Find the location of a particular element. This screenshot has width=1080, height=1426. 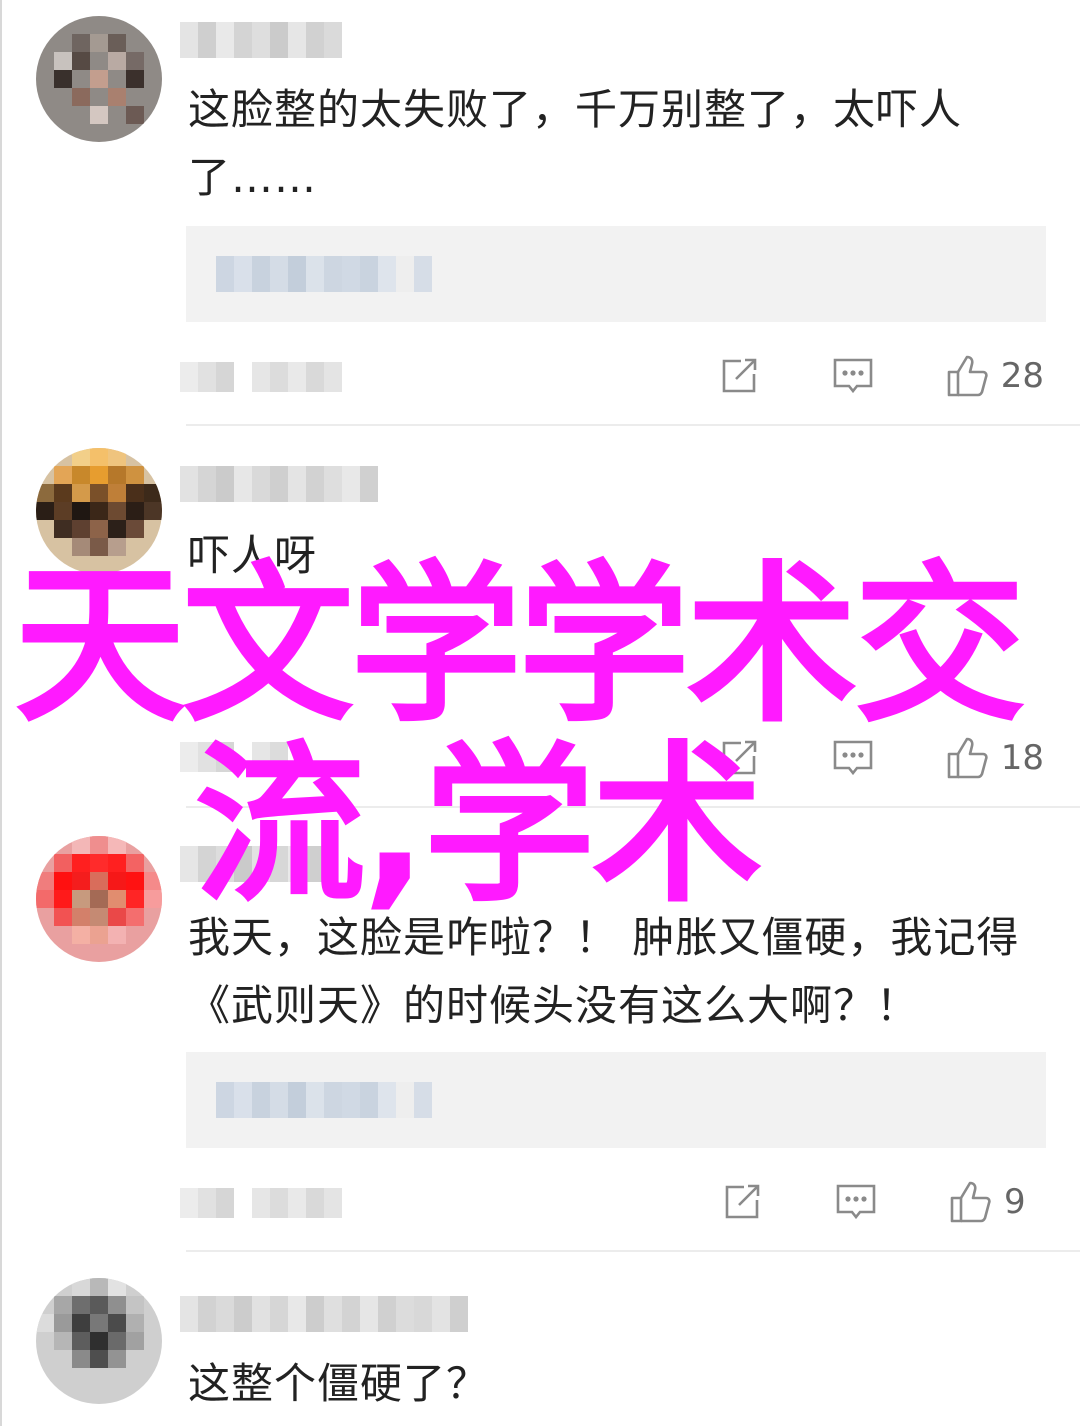

comment-actions: 18 is located at coordinates (845, 758).